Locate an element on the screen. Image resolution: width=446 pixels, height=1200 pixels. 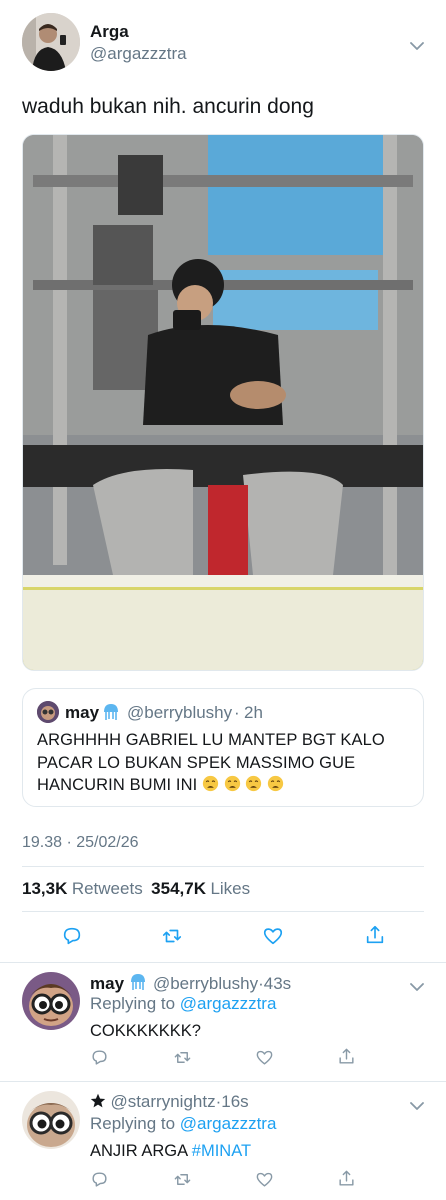
quoted-handle: @berryblushy is located at coordinates (180, 712).